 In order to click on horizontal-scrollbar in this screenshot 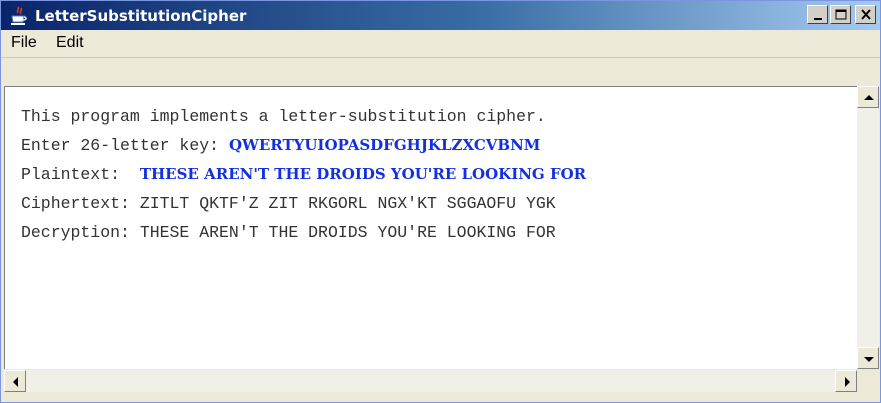, I will do `click(430, 380)`.